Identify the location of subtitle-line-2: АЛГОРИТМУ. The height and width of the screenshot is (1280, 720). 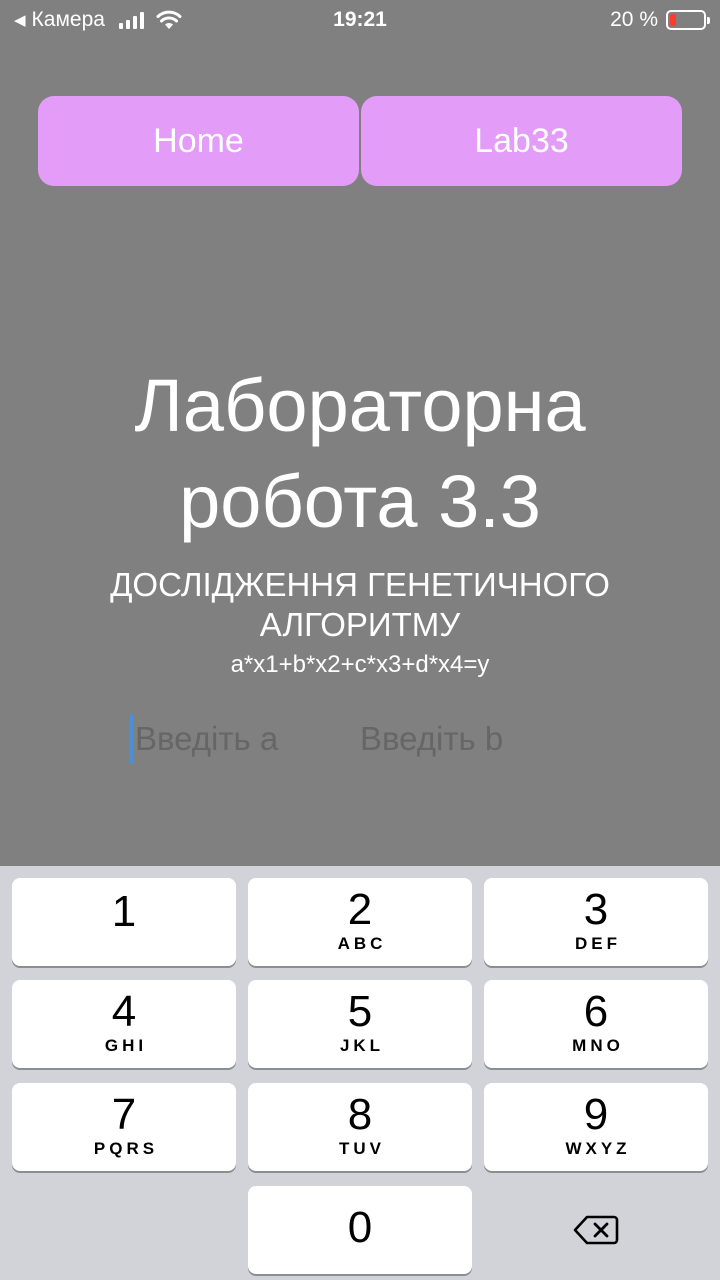
(360, 624).